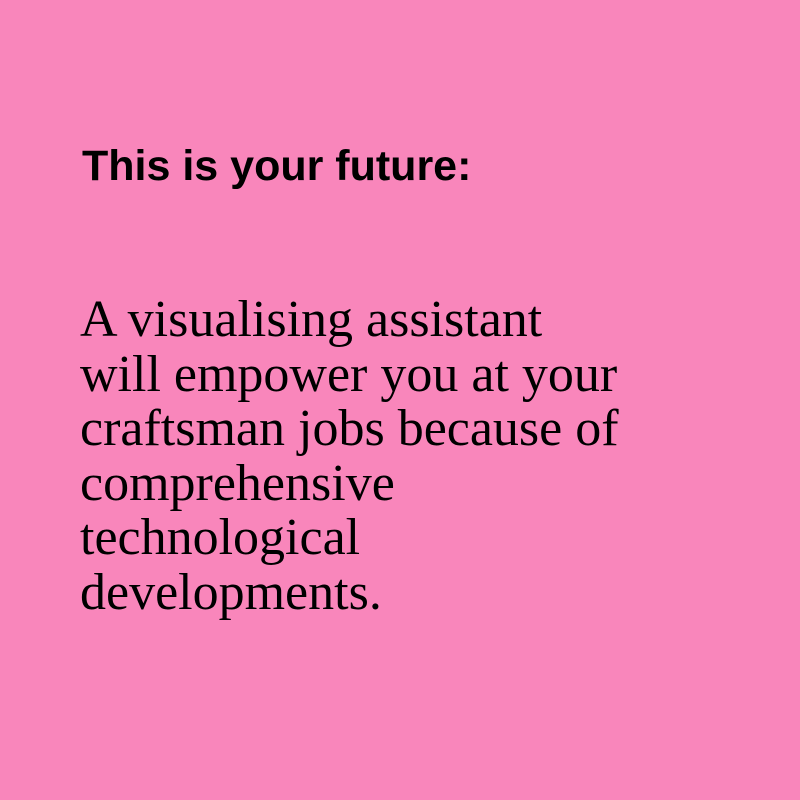  Describe the element at coordinates (277, 166) in the screenshot. I see `heading: This is your future:` at that location.